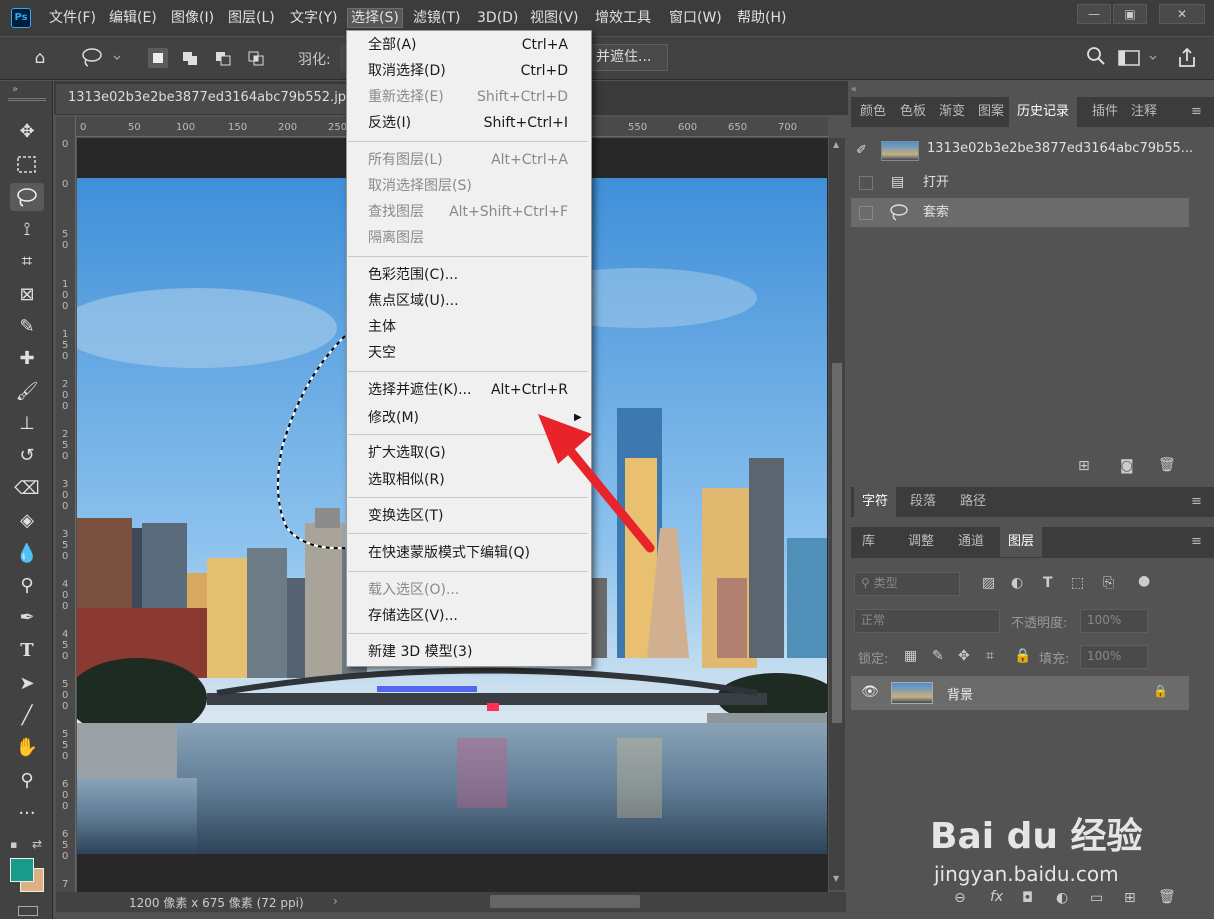 The height and width of the screenshot is (919, 1214). I want to click on paint-bucket-tool-icon: ◈, so click(27, 521).